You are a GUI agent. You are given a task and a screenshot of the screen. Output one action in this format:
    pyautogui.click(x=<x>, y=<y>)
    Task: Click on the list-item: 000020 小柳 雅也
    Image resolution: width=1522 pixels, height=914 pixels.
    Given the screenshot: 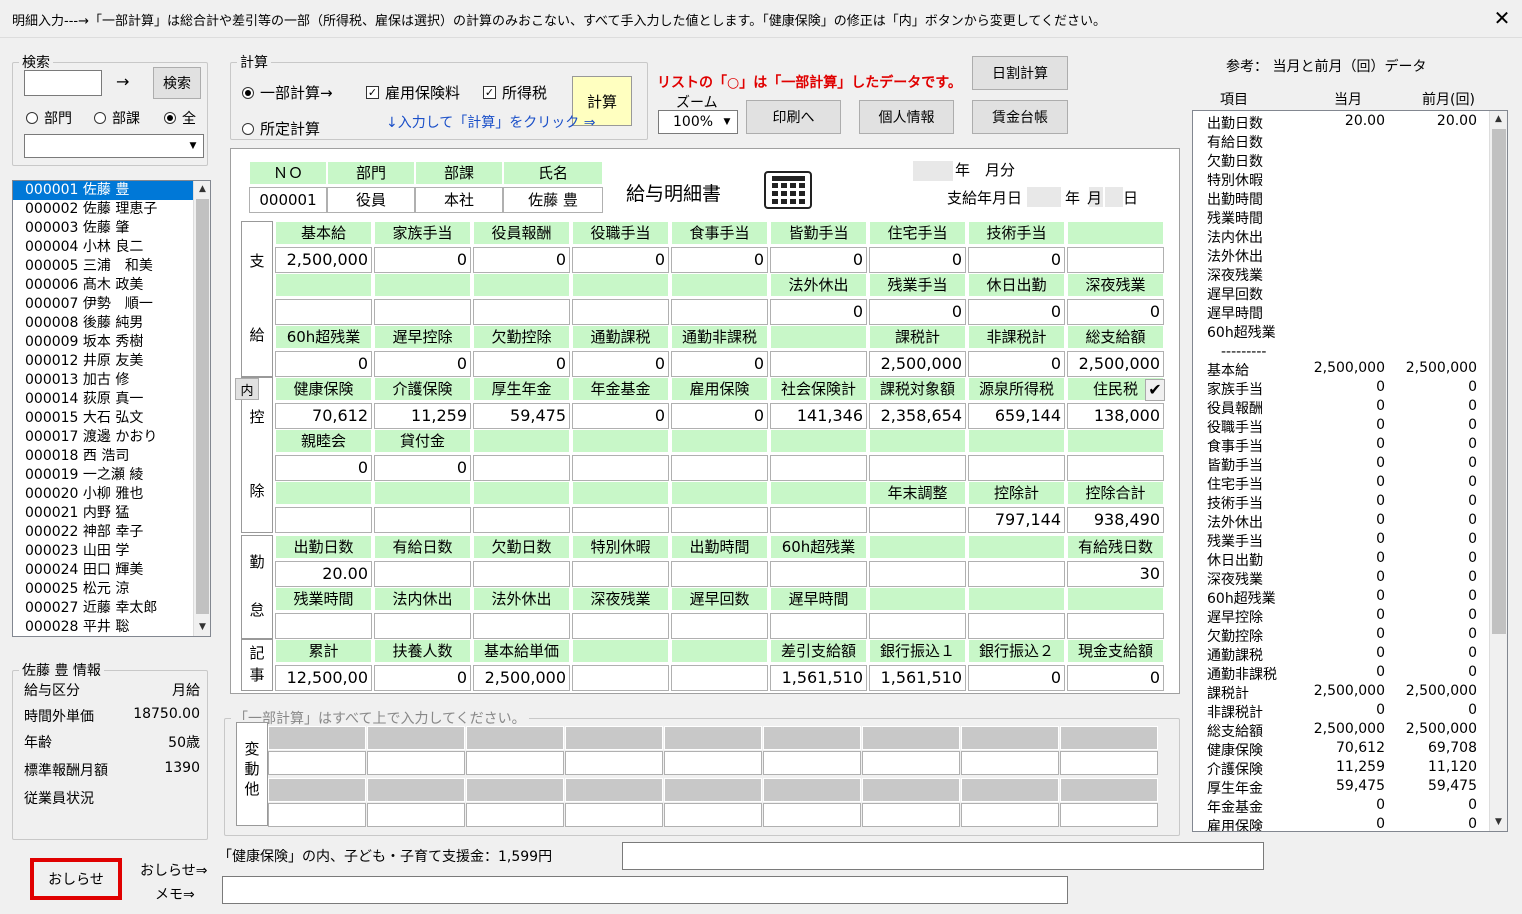 What is the action you would take?
    pyautogui.click(x=111, y=494)
    